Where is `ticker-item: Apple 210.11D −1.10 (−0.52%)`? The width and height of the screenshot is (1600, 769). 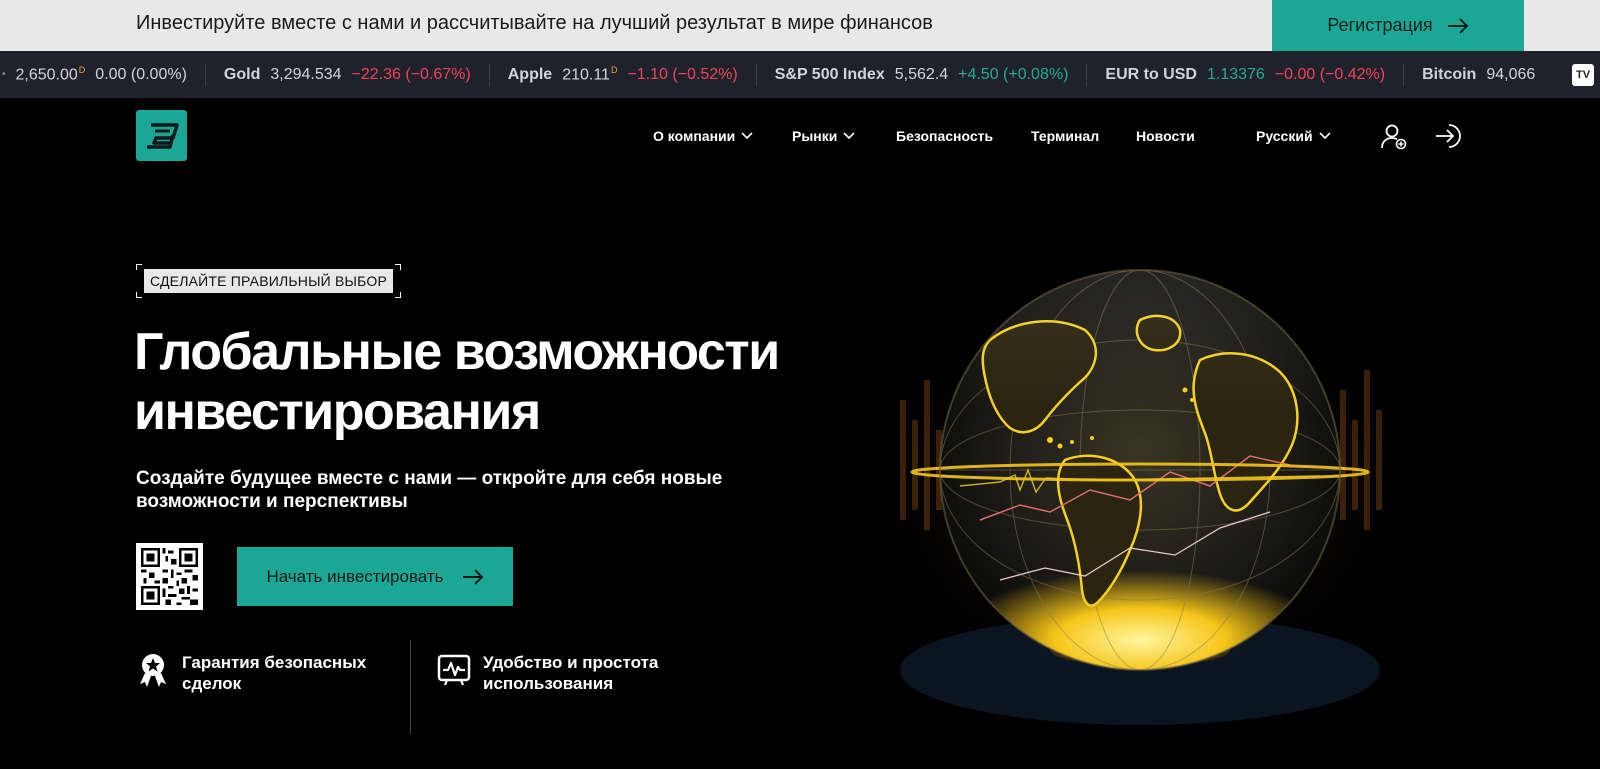 ticker-item: Apple 210.11D −1.10 (−0.52%) is located at coordinates (623, 74).